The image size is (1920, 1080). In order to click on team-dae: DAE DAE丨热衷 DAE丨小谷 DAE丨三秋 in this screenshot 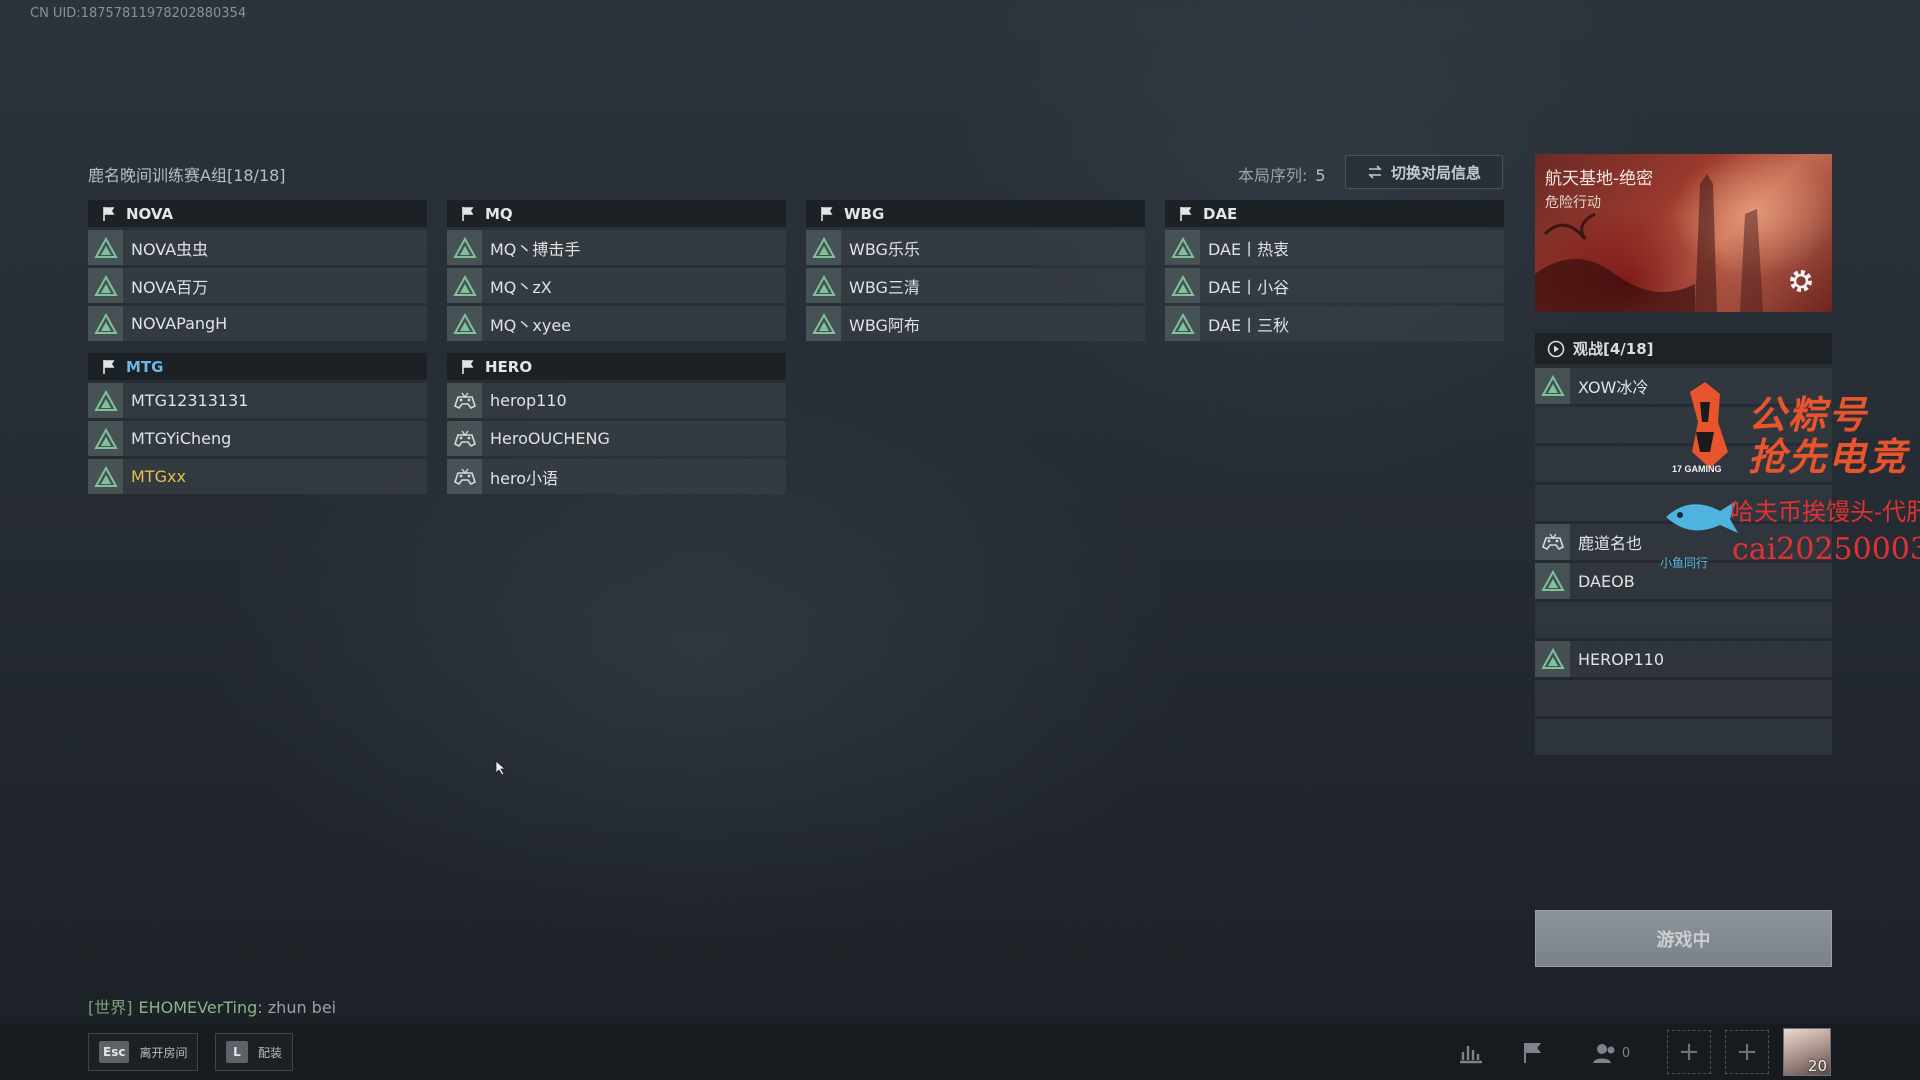, I will do `click(1334, 270)`.